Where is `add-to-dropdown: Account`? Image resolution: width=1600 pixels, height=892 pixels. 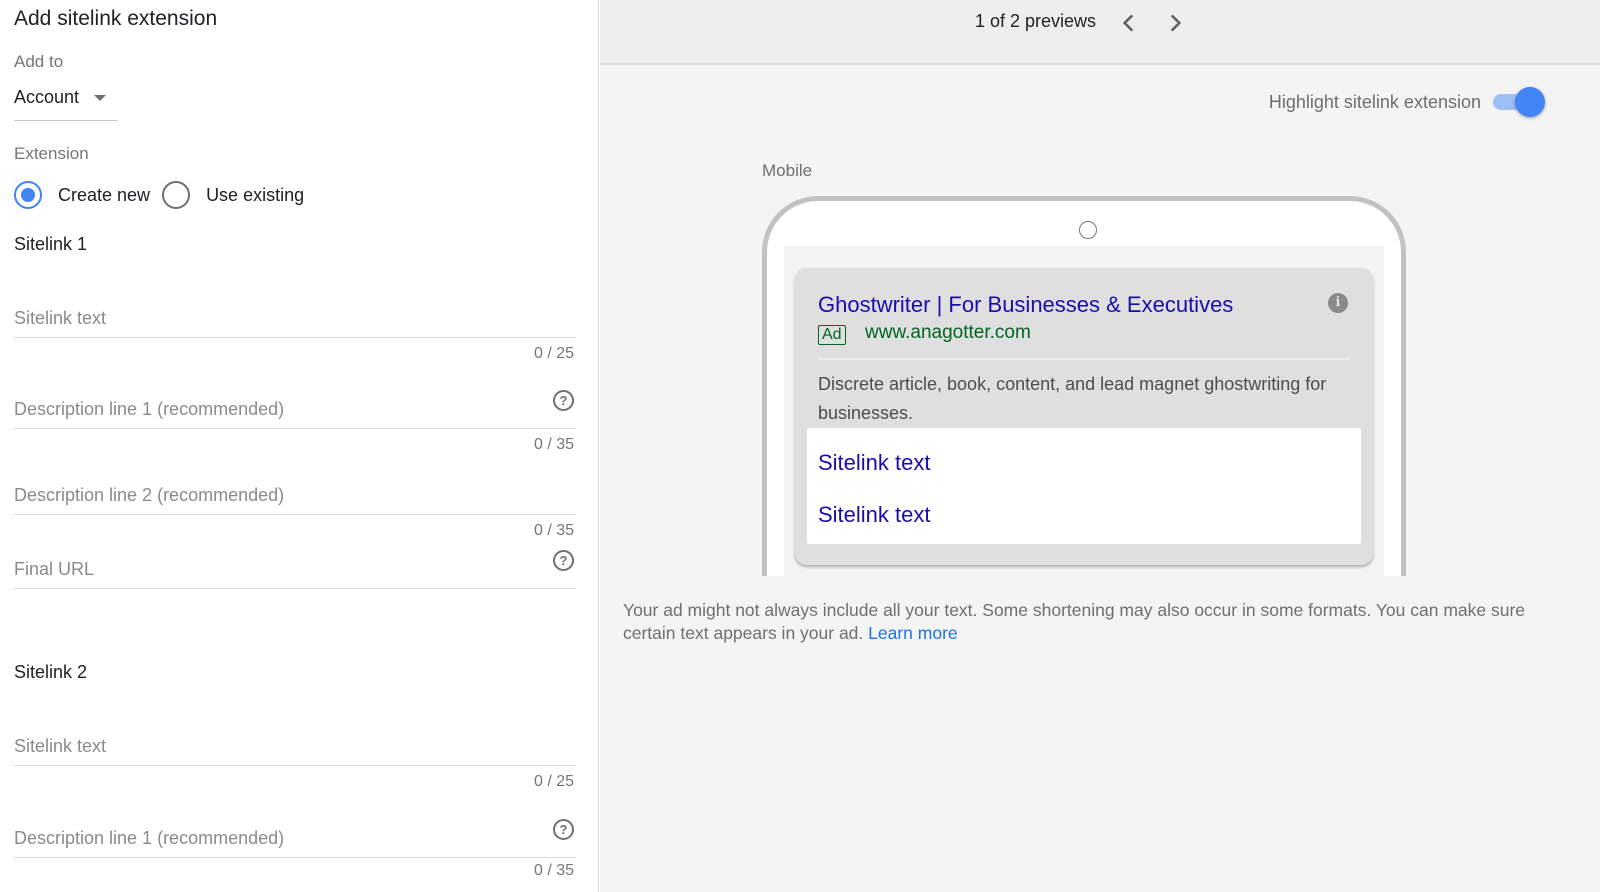 add-to-dropdown: Account is located at coordinates (66, 102).